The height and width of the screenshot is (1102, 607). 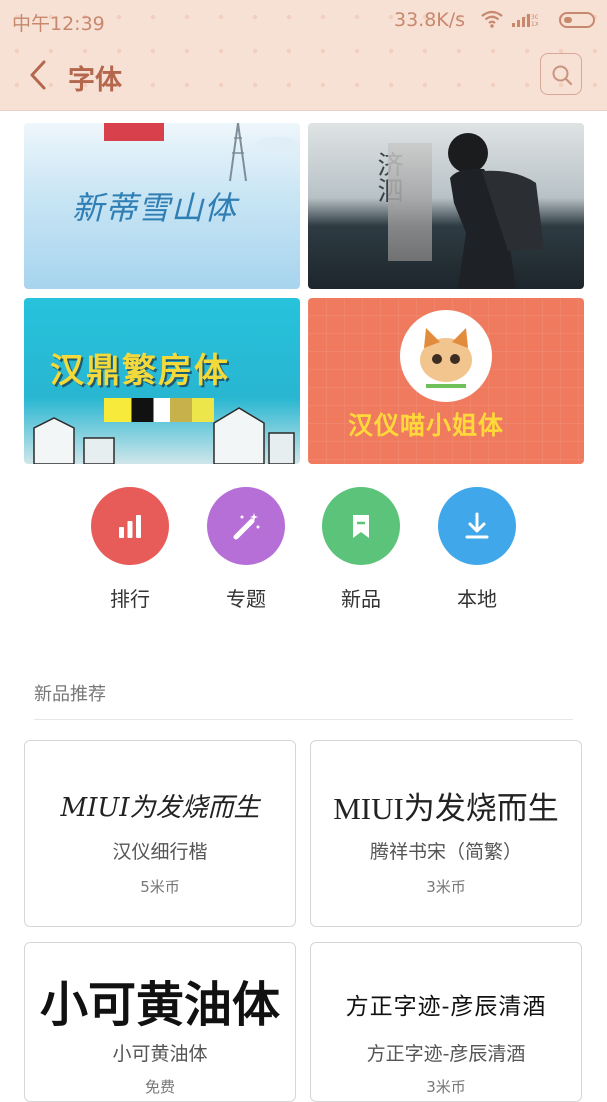 What do you see at coordinates (410, 202) in the screenshot?
I see `mosaic-block` at bounding box center [410, 202].